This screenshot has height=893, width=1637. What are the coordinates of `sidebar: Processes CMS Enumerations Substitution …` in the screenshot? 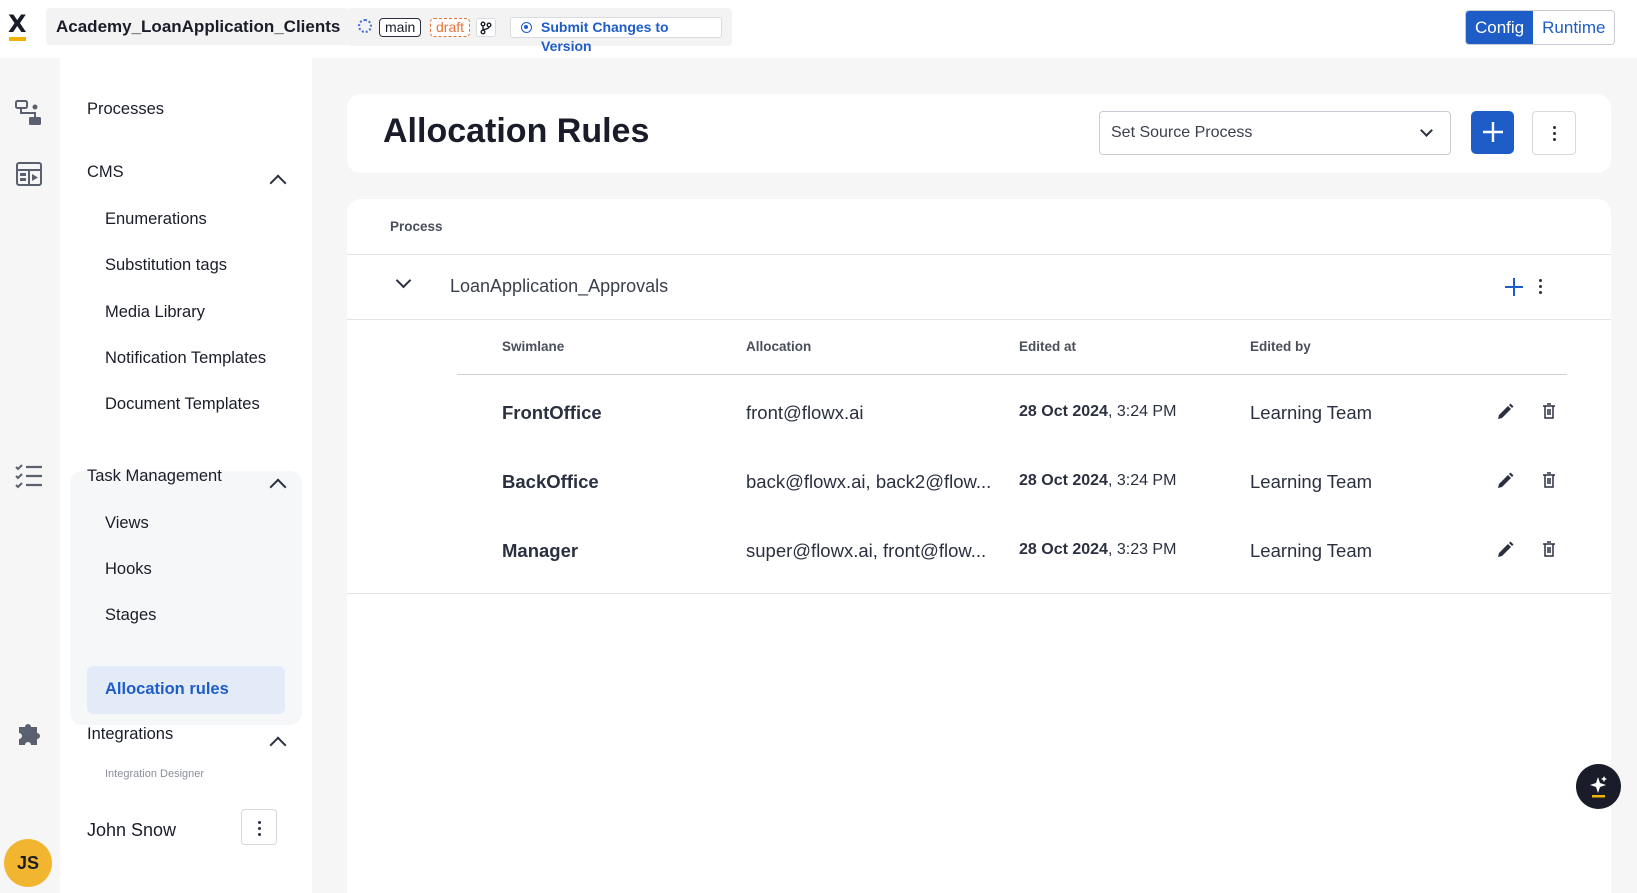 It's located at (186, 475).